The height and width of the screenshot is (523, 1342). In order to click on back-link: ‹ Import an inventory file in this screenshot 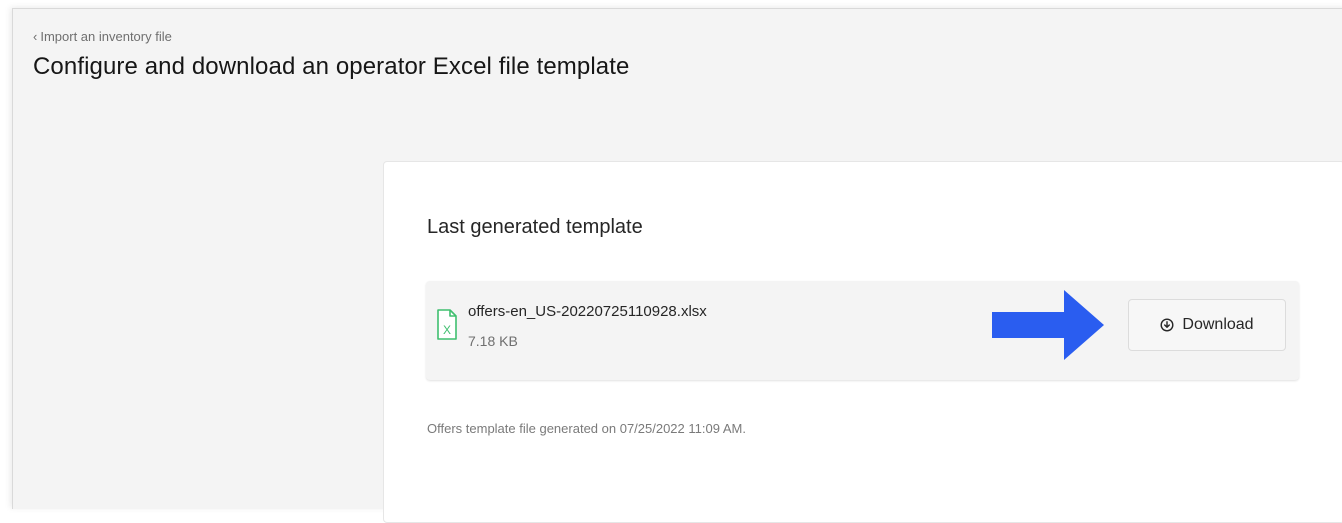, I will do `click(102, 36)`.